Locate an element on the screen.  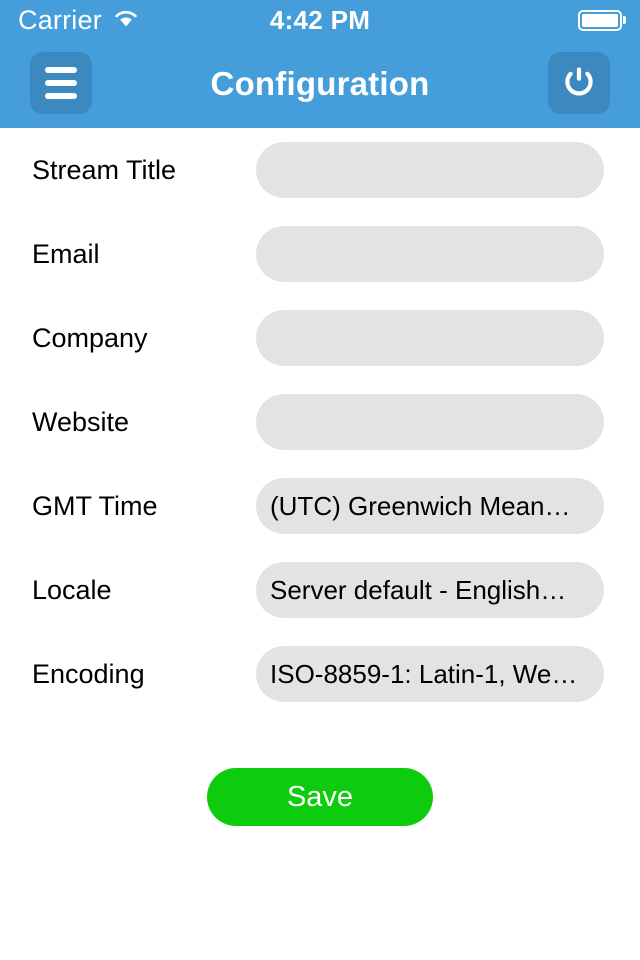
form-row-website: Website is located at coordinates (320, 422).